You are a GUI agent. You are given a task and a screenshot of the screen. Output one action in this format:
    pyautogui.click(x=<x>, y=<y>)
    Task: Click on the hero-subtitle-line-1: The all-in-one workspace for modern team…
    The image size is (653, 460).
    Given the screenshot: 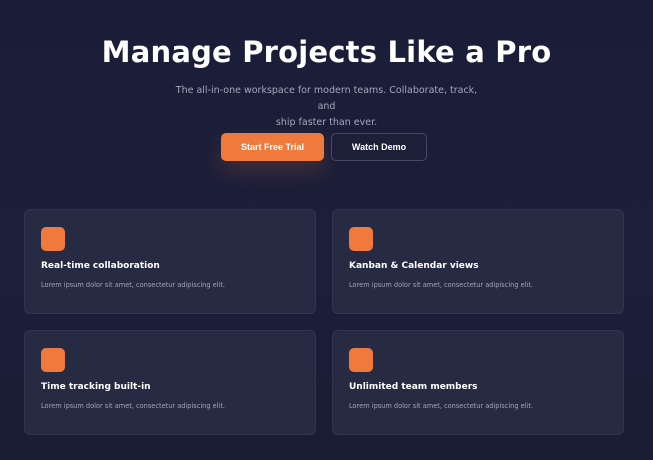 What is the action you would take?
    pyautogui.click(x=326, y=98)
    